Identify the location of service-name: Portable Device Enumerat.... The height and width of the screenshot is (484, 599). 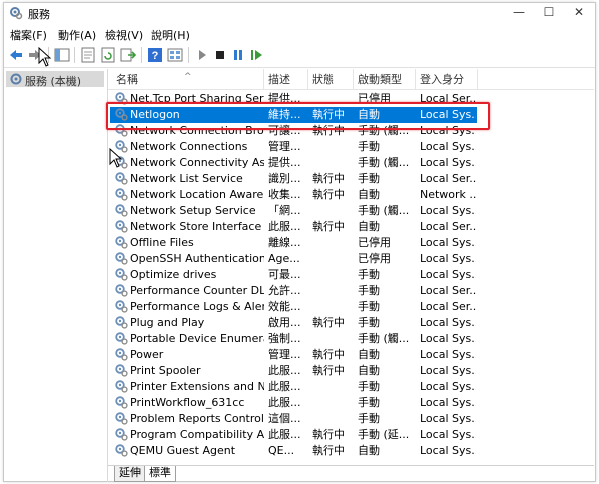
(197, 338).